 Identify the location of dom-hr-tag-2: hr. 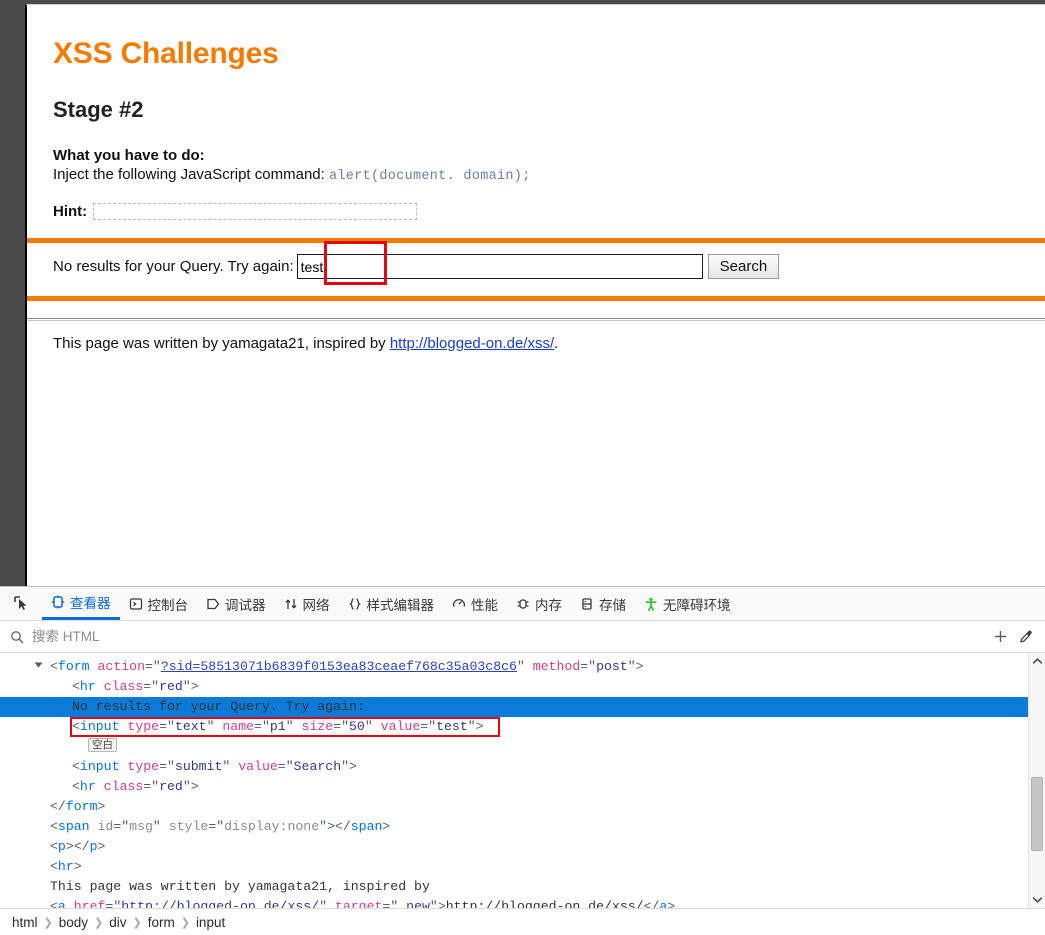
(87, 786).